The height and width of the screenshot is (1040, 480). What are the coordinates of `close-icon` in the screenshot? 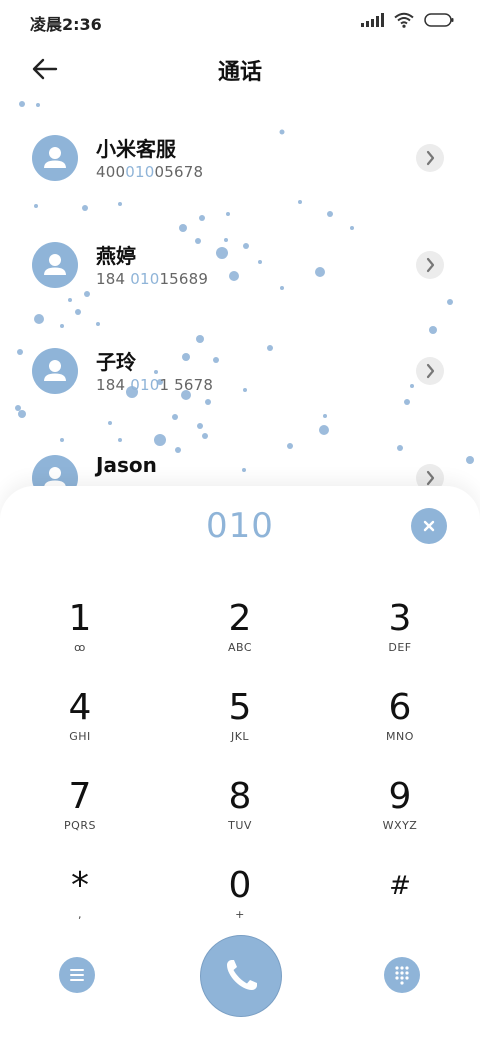 It's located at (429, 526).